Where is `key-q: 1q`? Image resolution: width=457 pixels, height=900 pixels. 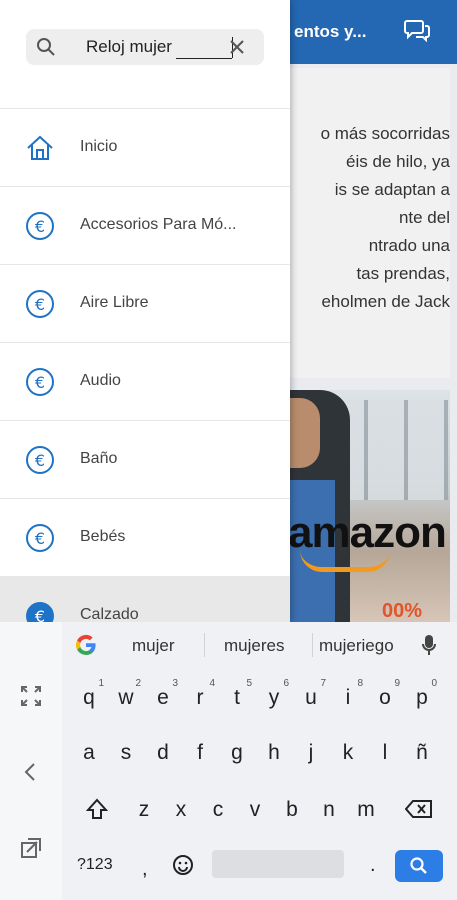 key-q: 1q is located at coordinates (89, 698).